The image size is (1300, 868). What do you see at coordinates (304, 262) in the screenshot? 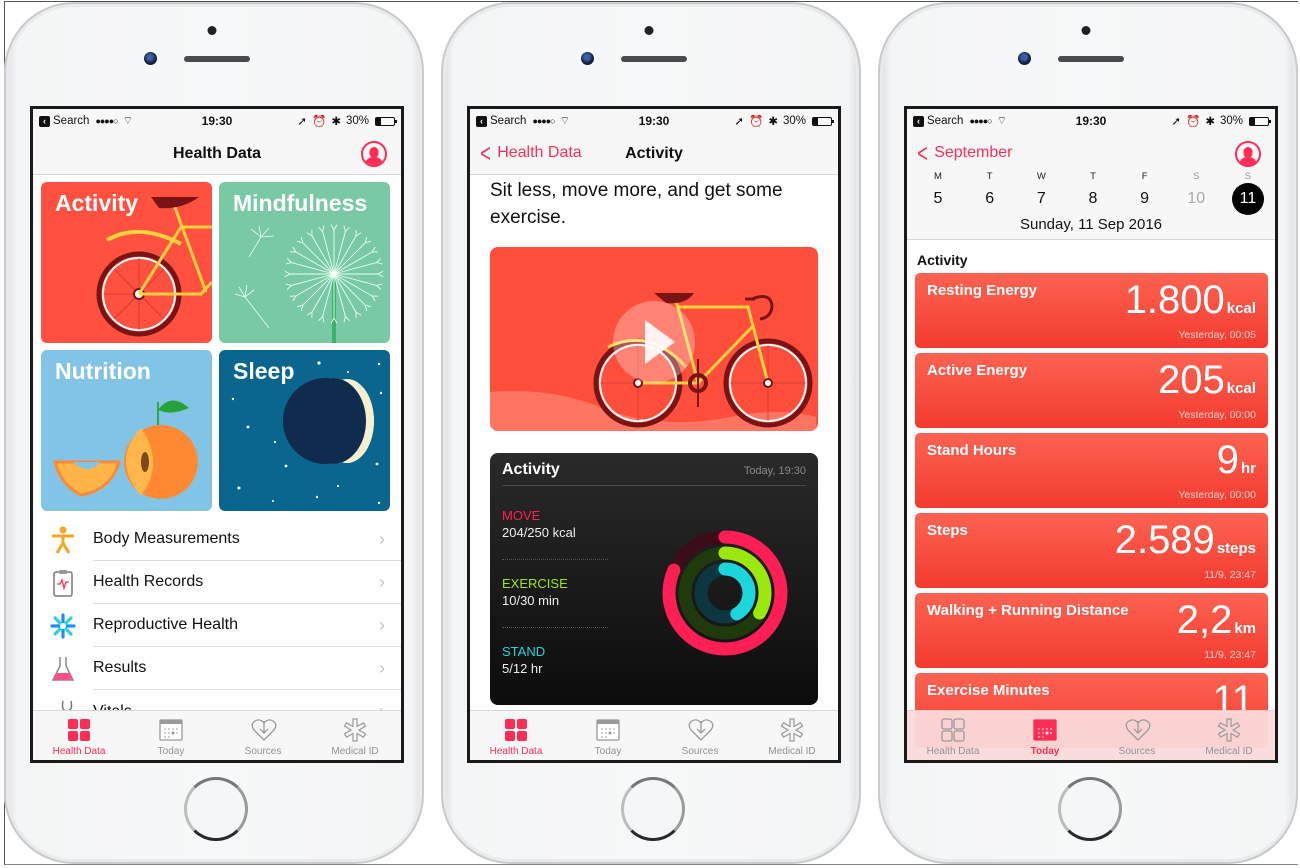
I see `tile-mindfulness: Mindfulness` at bounding box center [304, 262].